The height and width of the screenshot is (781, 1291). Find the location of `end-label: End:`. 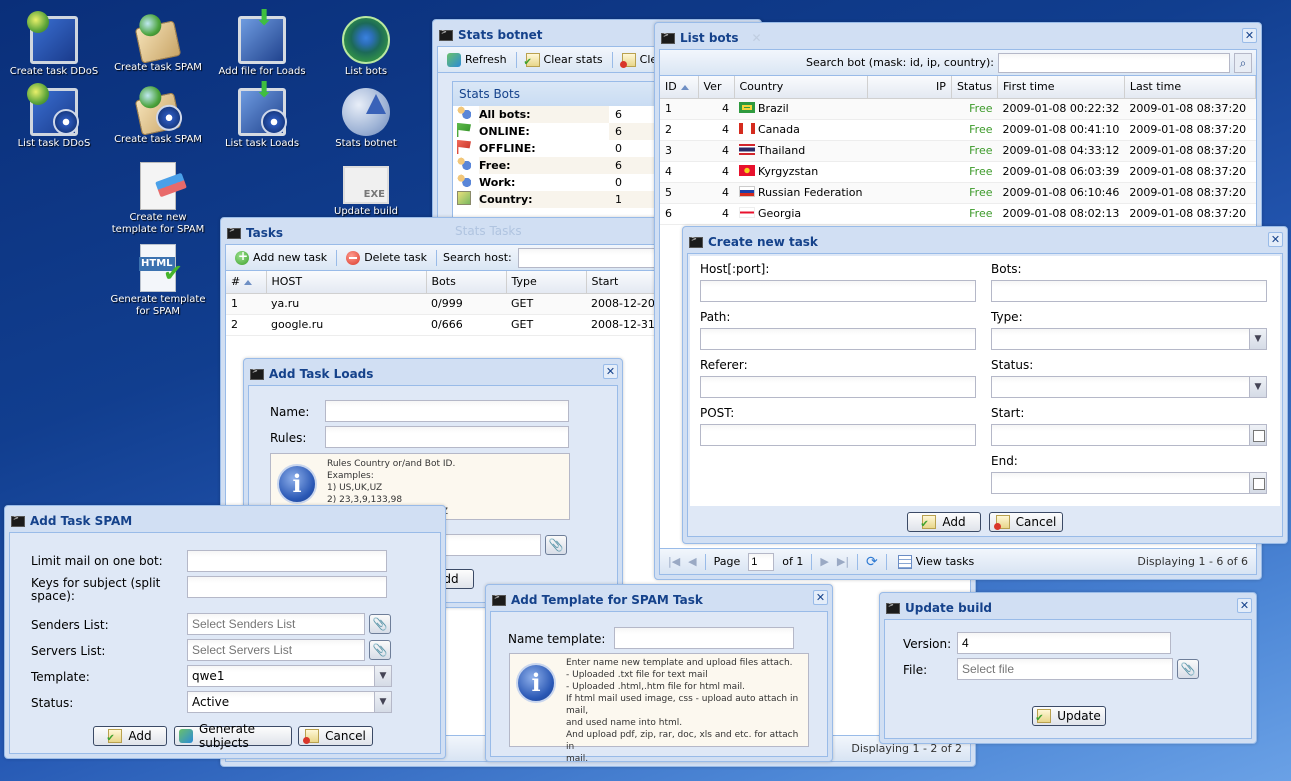

end-label: End: is located at coordinates (1004, 461).